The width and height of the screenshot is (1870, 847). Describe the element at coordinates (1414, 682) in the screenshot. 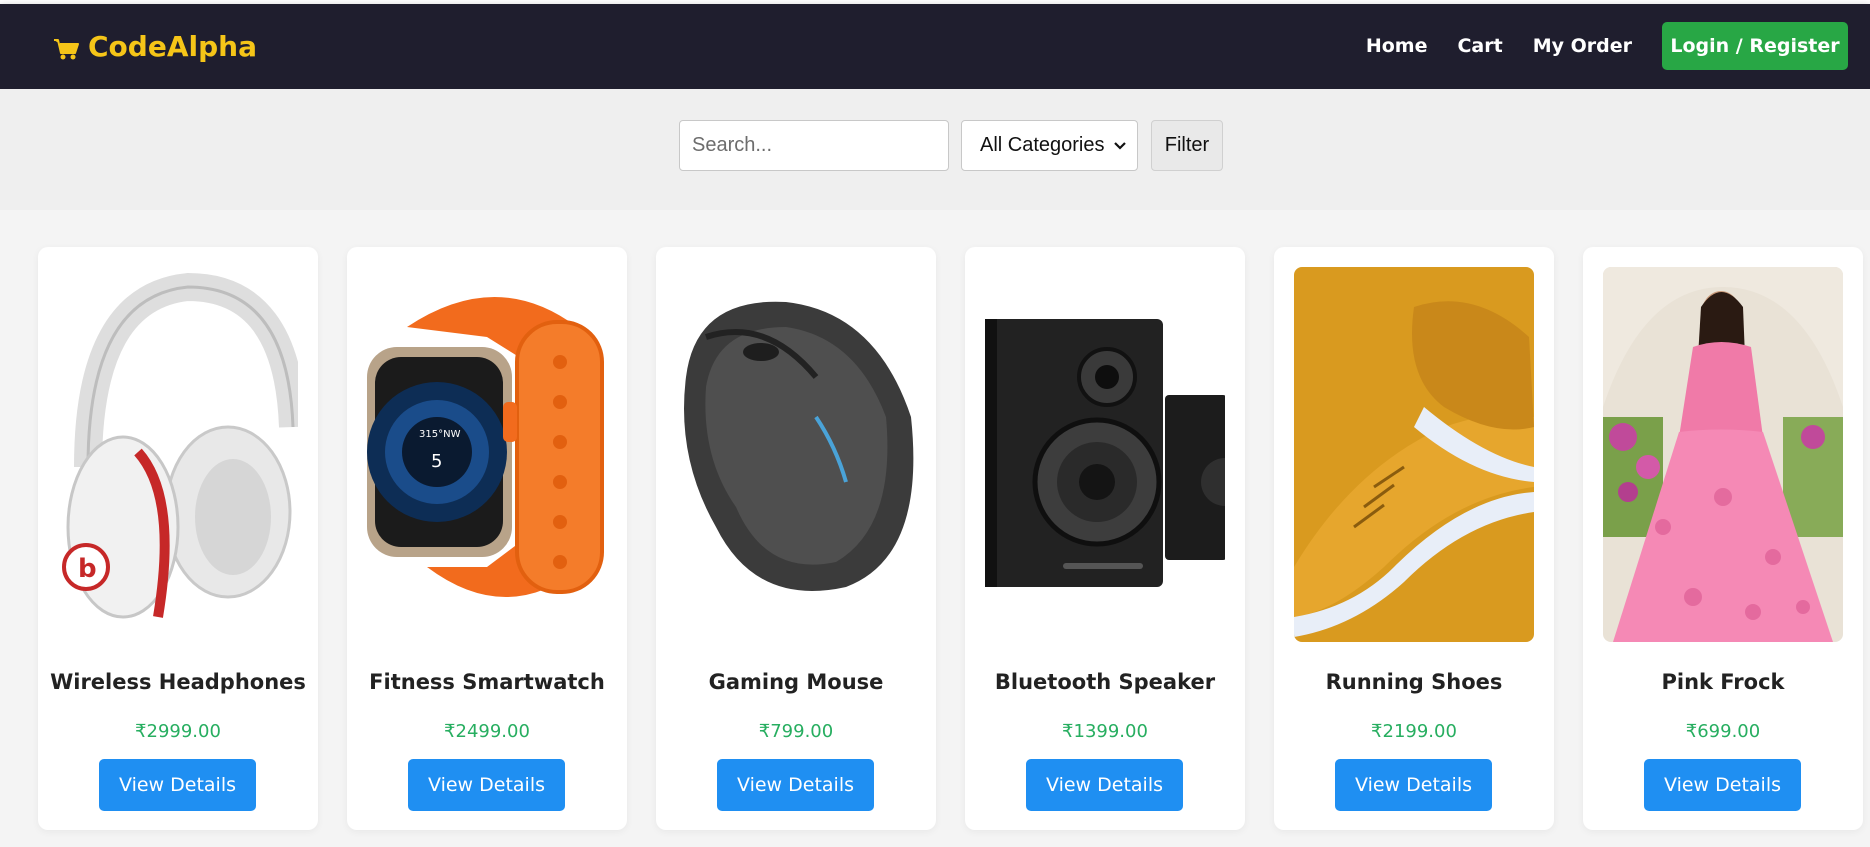

I see `product-name: Running Shoes` at that location.